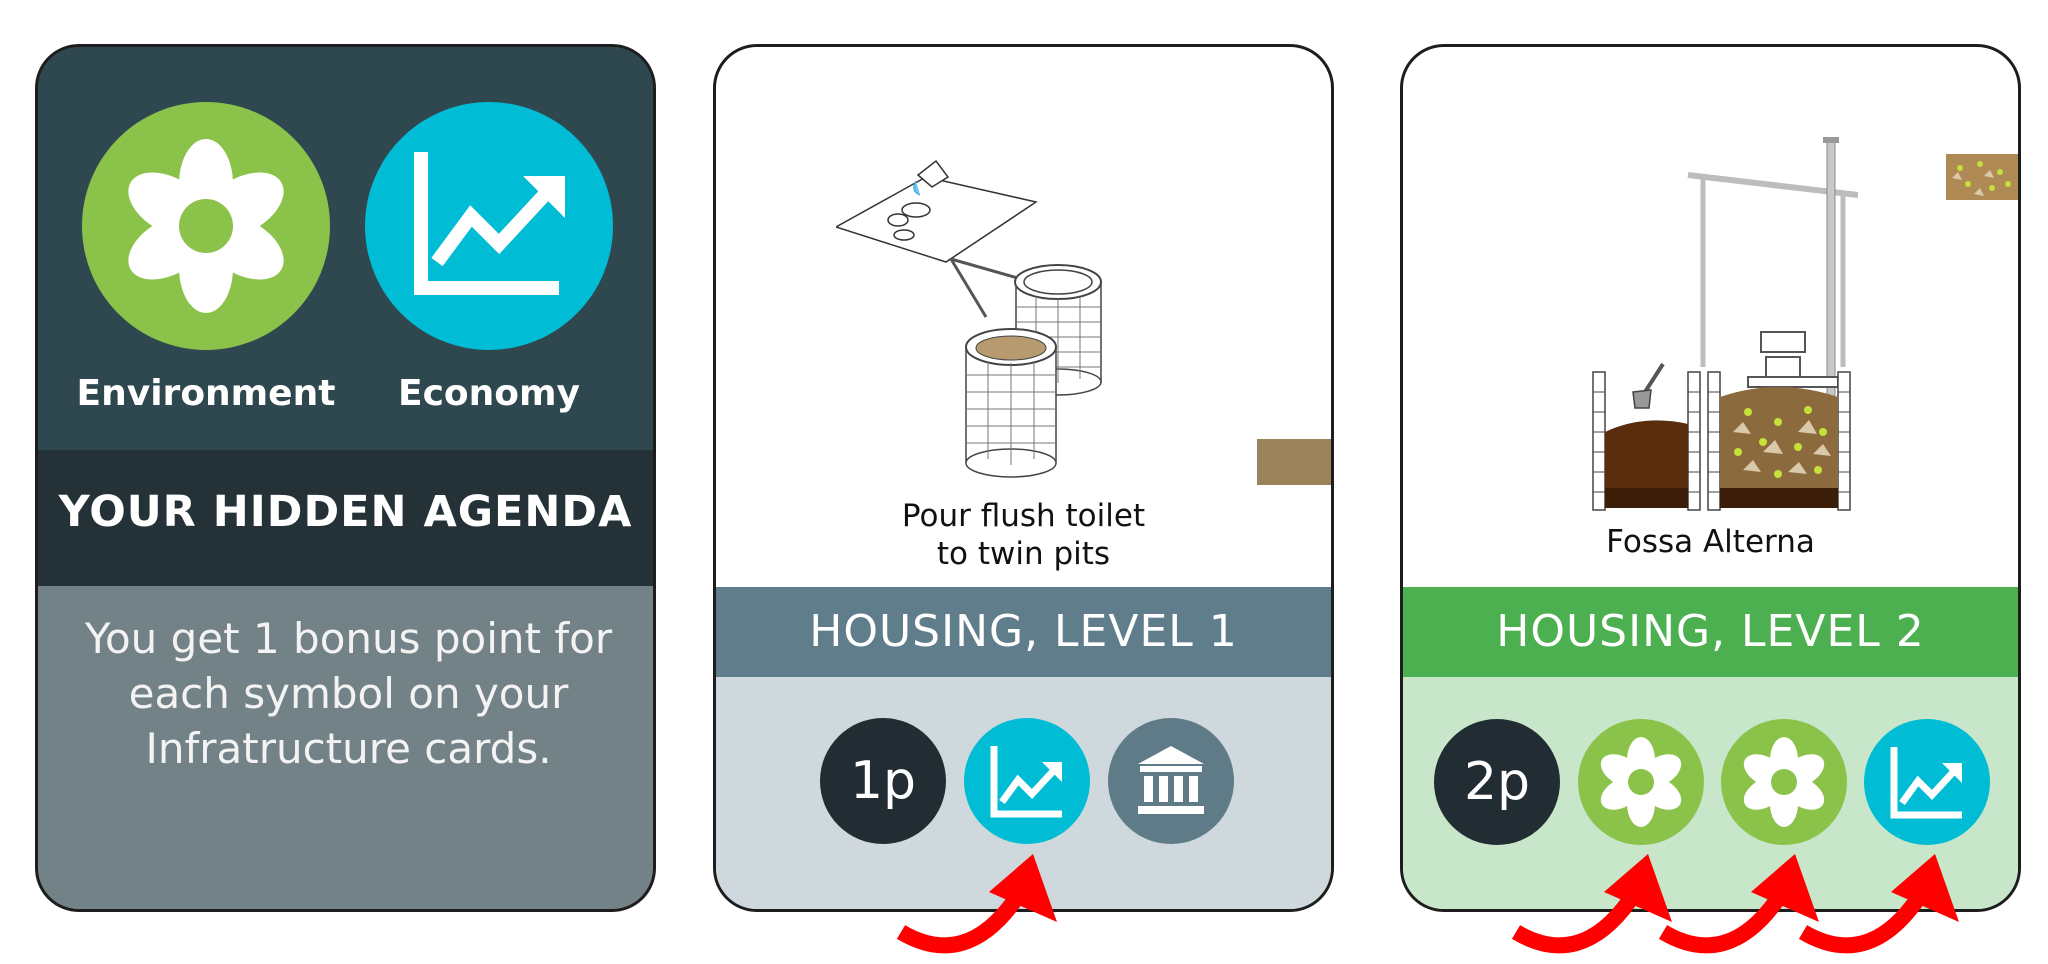 This screenshot has height=964, width=2048. I want to click on governance-token, so click(1171, 781).